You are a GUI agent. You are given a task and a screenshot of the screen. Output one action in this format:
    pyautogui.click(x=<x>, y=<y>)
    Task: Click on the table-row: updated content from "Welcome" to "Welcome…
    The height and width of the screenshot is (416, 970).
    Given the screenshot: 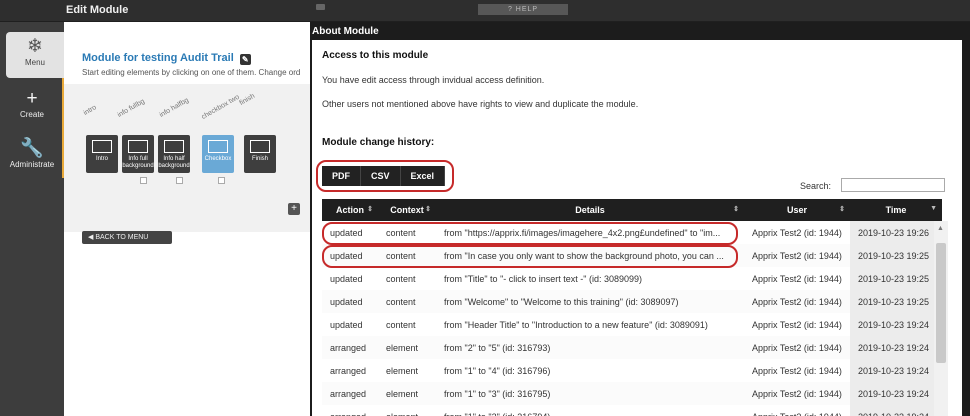 What is the action you would take?
    pyautogui.click(x=632, y=301)
    